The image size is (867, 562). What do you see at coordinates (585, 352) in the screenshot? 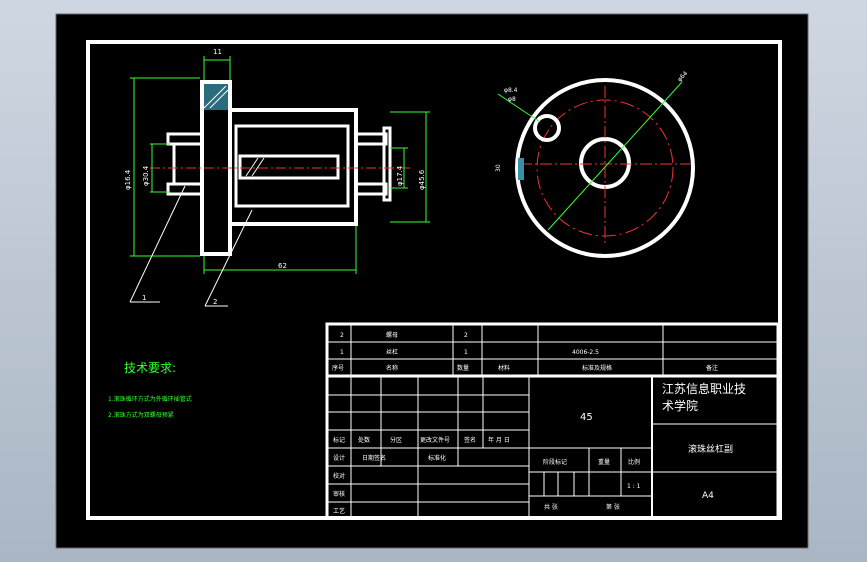
I see `bom-row2-standard: 4006-2.5` at bounding box center [585, 352].